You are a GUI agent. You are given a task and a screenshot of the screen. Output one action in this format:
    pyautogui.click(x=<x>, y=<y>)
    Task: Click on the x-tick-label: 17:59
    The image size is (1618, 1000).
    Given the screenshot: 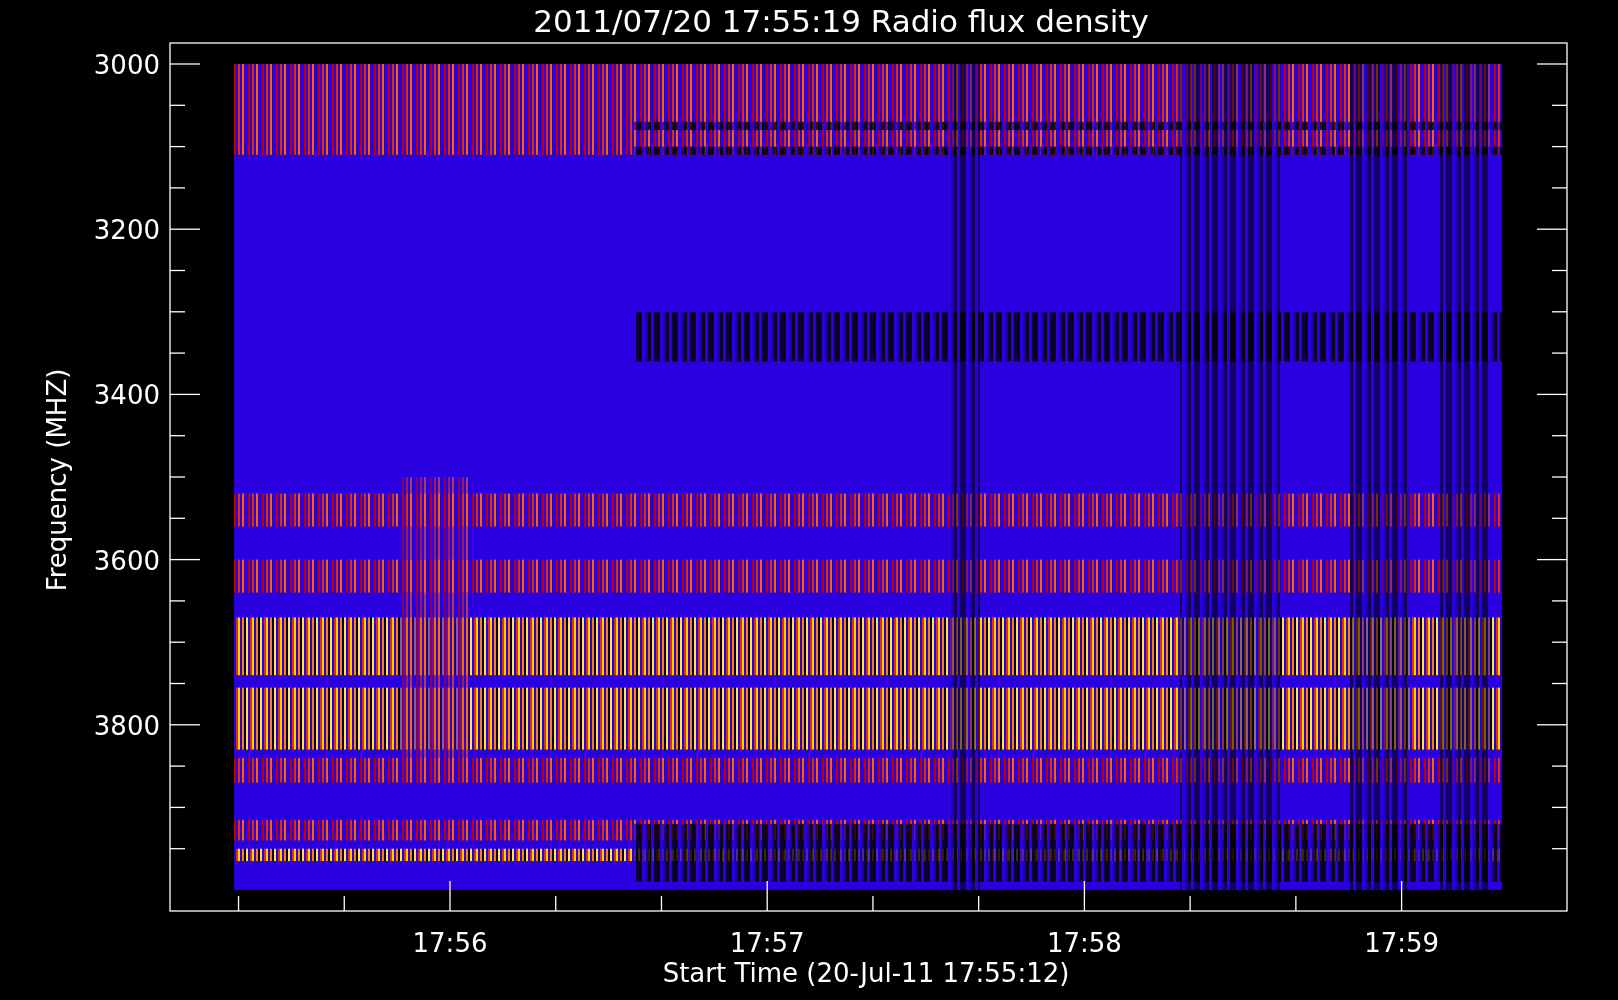 What is the action you would take?
    pyautogui.click(x=1402, y=943)
    